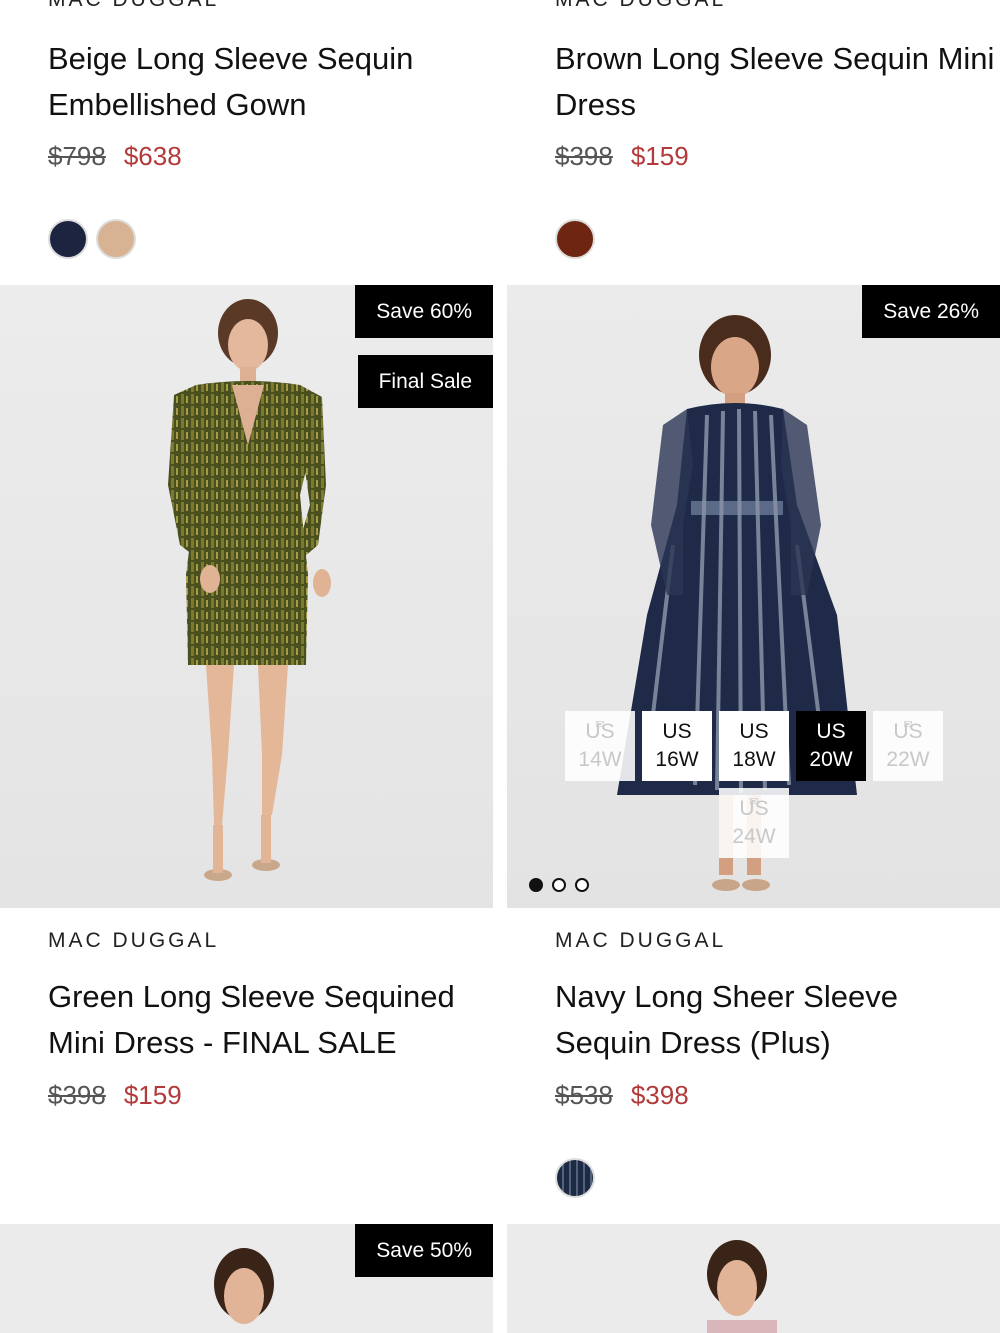 The height and width of the screenshot is (1333, 1000). Describe the element at coordinates (152, 156) in the screenshot. I see `sale-price: $638` at that location.